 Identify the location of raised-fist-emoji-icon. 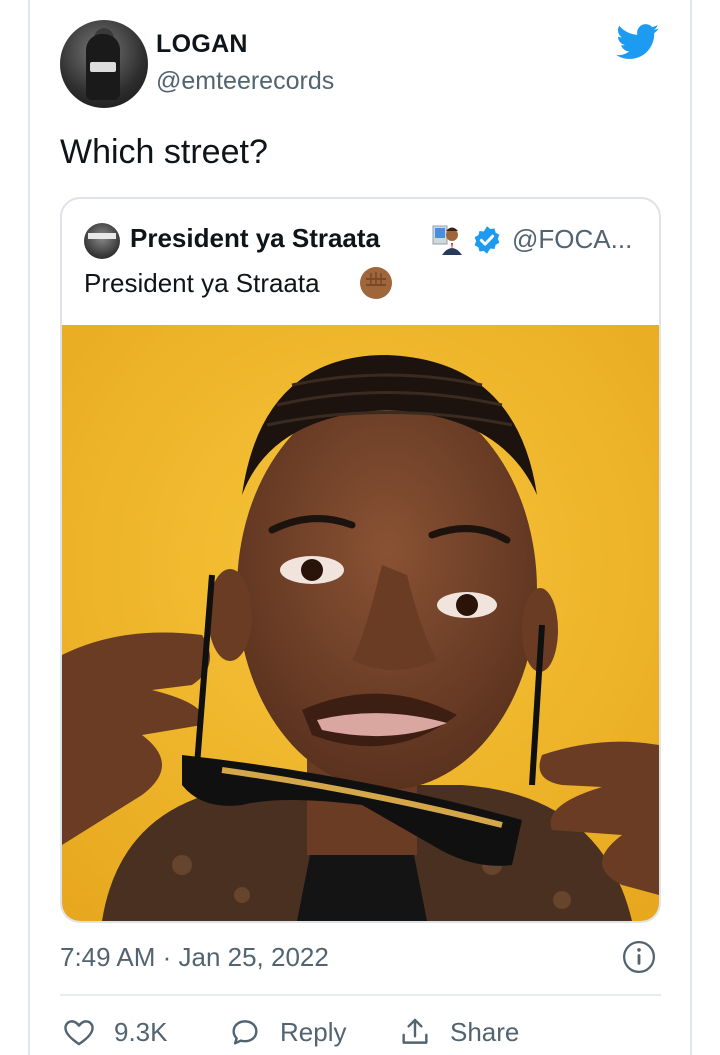
(376, 283).